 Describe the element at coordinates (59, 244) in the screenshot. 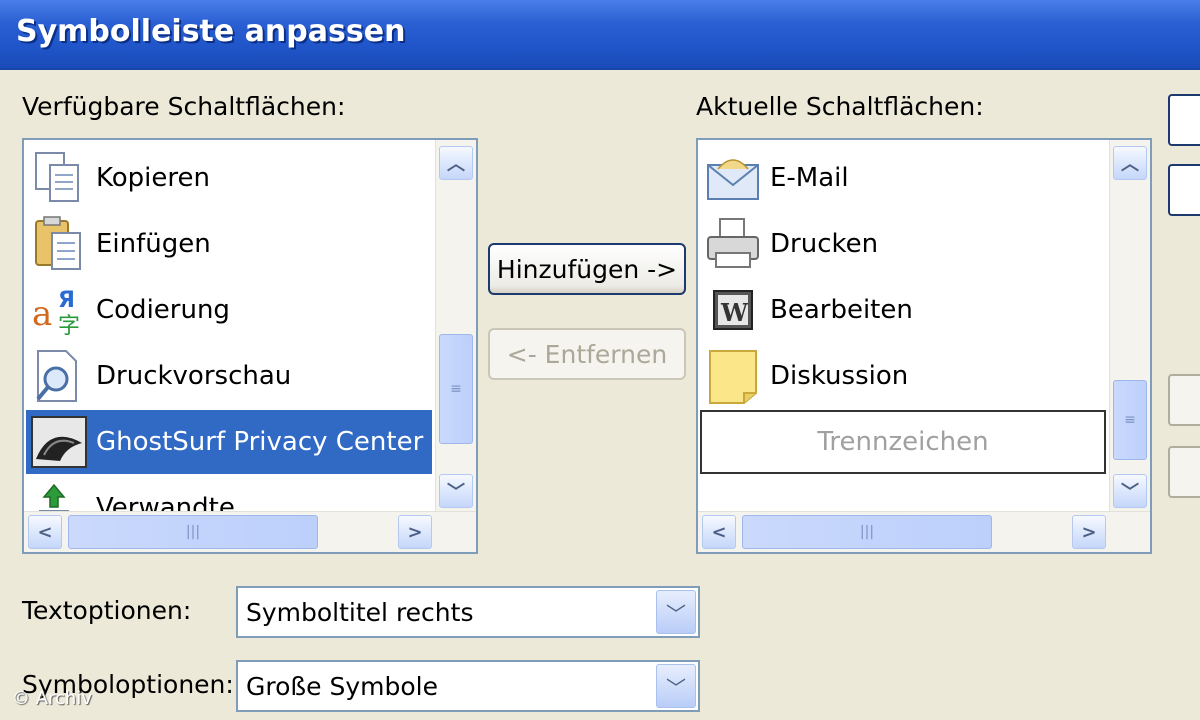

I see `paste-icon` at that location.